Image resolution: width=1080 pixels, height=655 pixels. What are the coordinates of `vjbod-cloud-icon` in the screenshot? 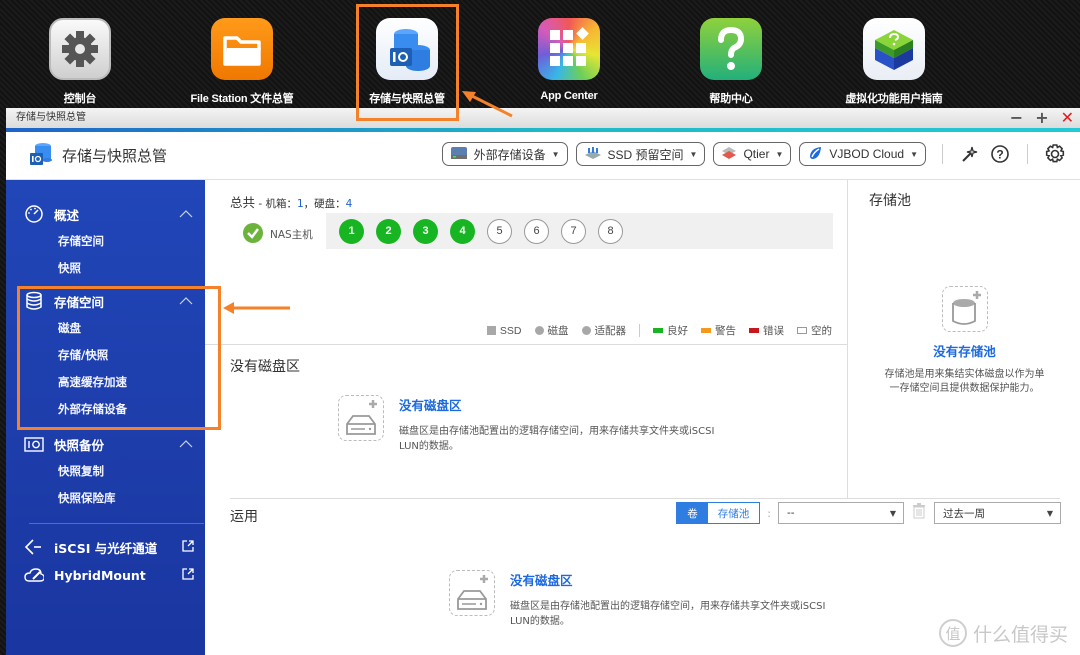 It's located at (815, 154).